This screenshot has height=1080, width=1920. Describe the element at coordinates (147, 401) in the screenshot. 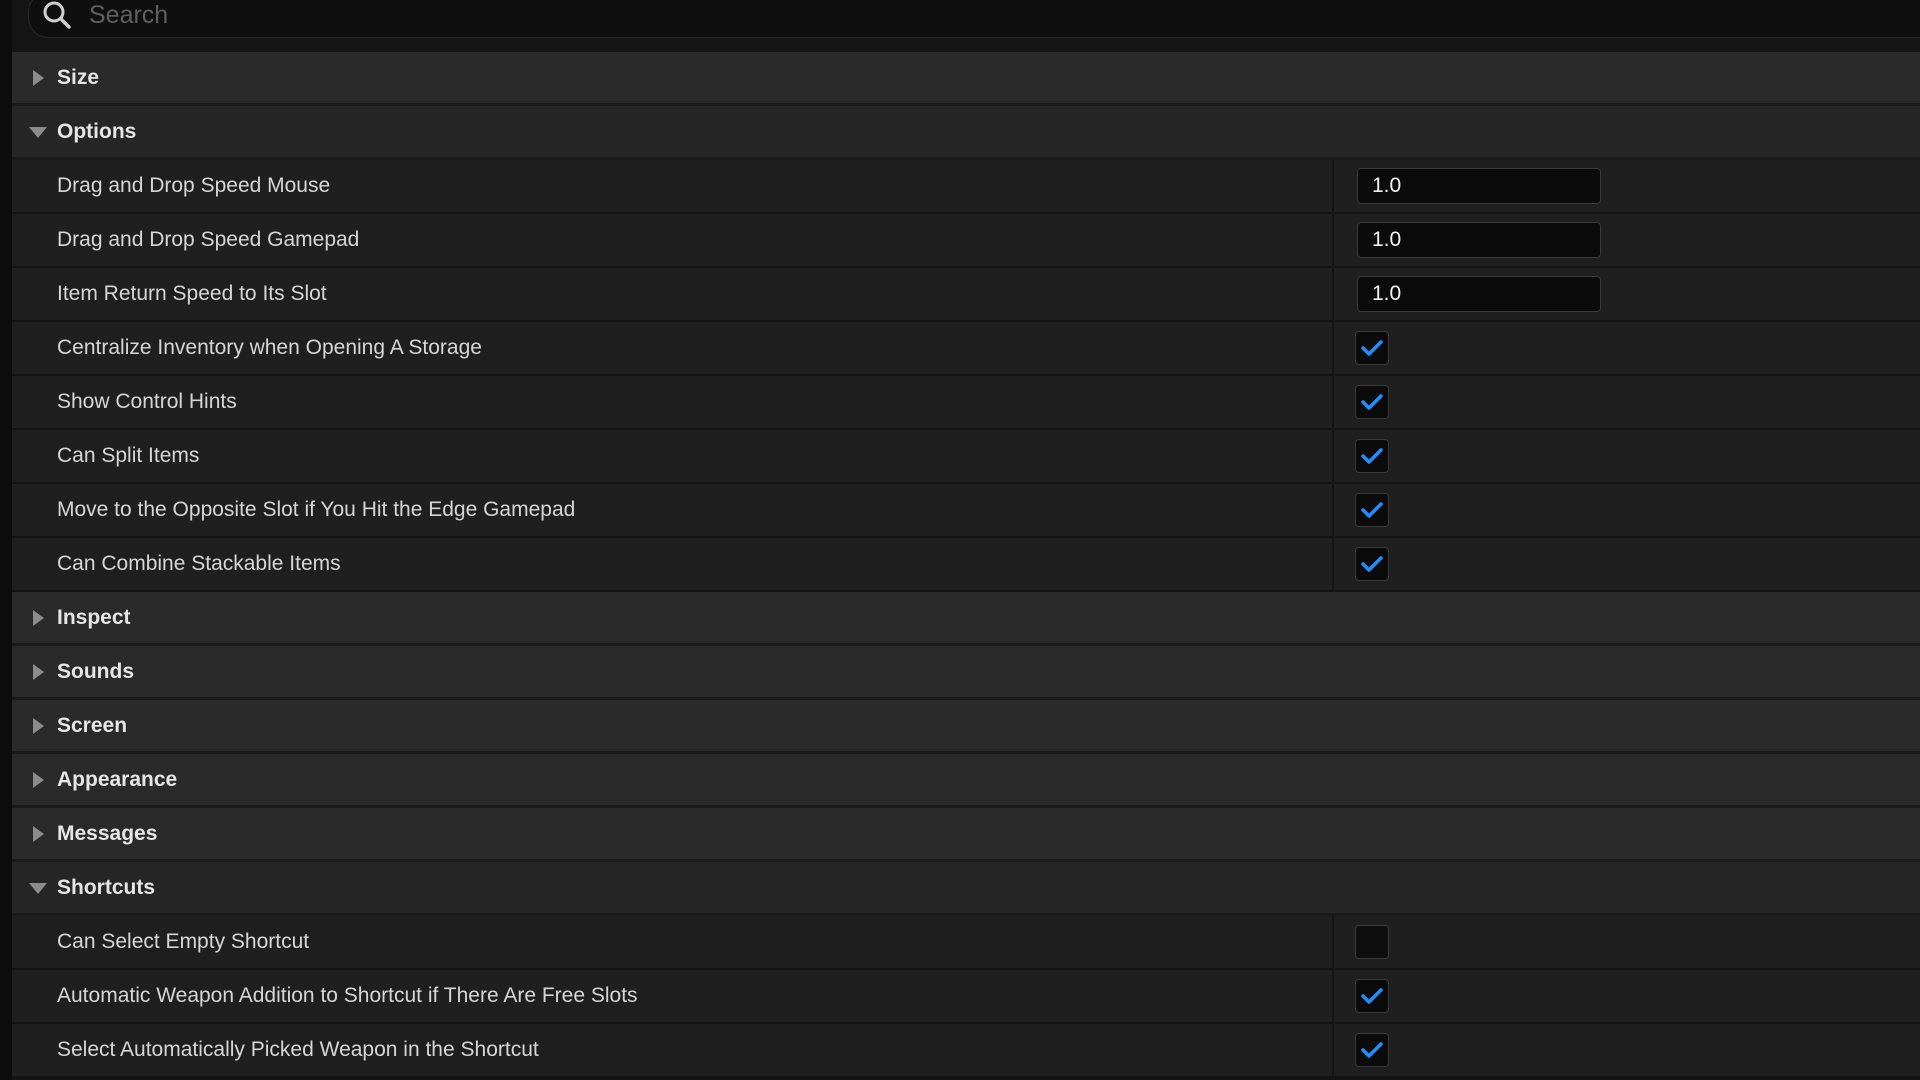

I see `property-label: Show Control Hints` at that location.